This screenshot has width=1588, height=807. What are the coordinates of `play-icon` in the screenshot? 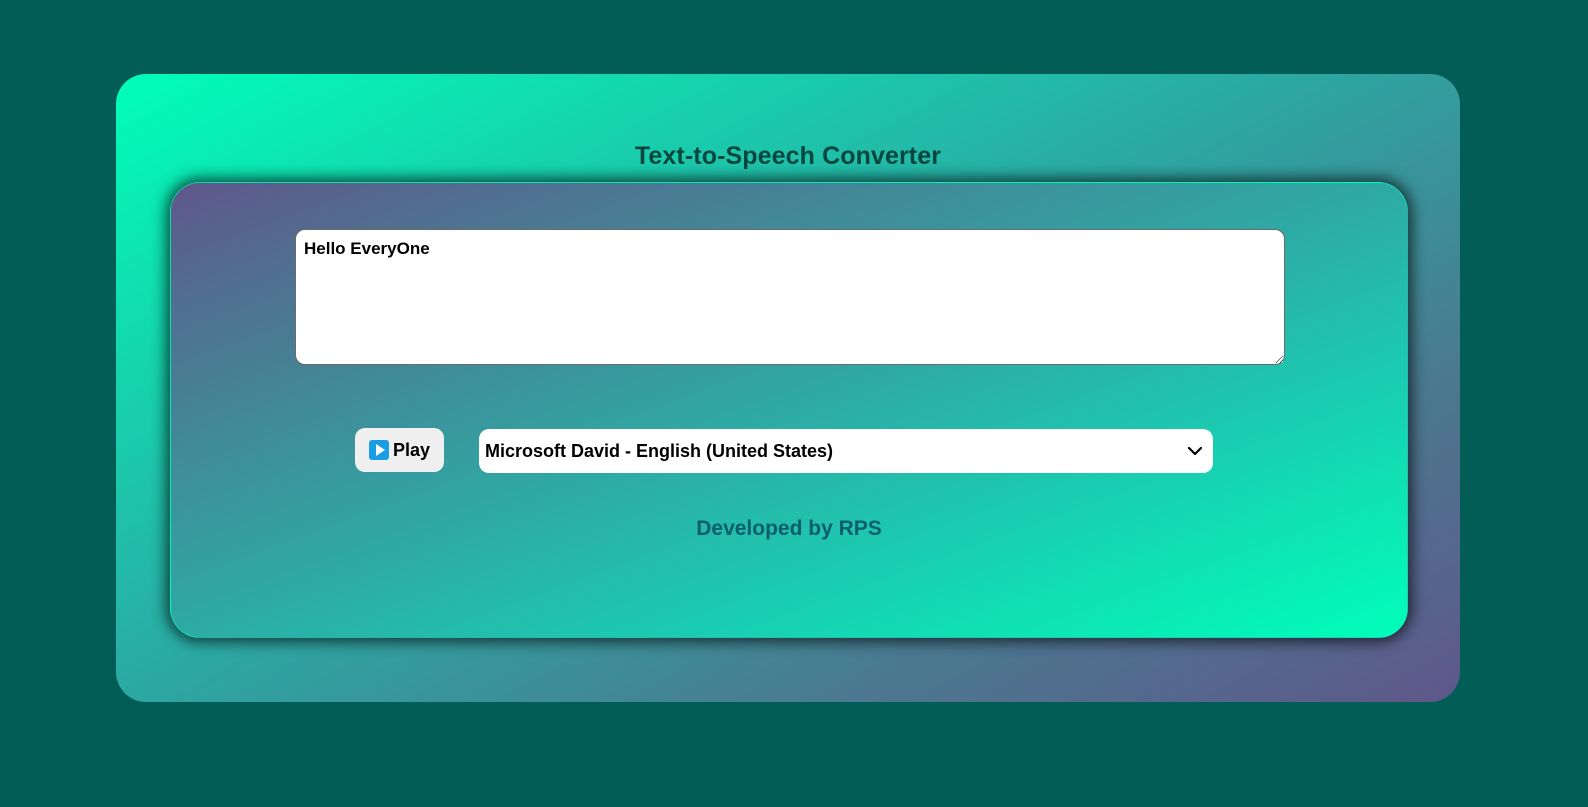 It's located at (378, 450).